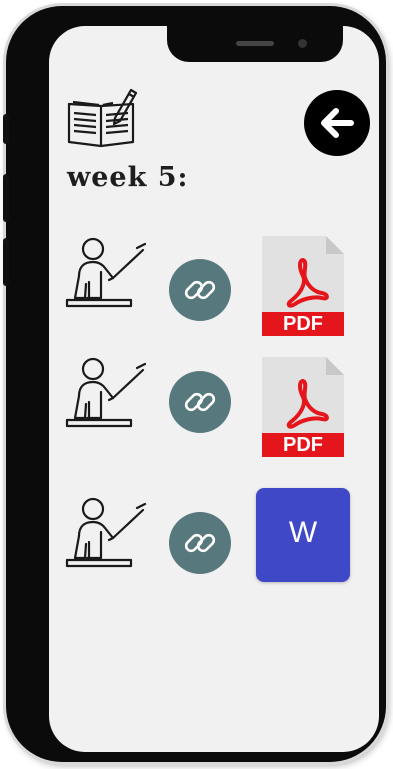  I want to click on word-document: W, so click(303, 535).